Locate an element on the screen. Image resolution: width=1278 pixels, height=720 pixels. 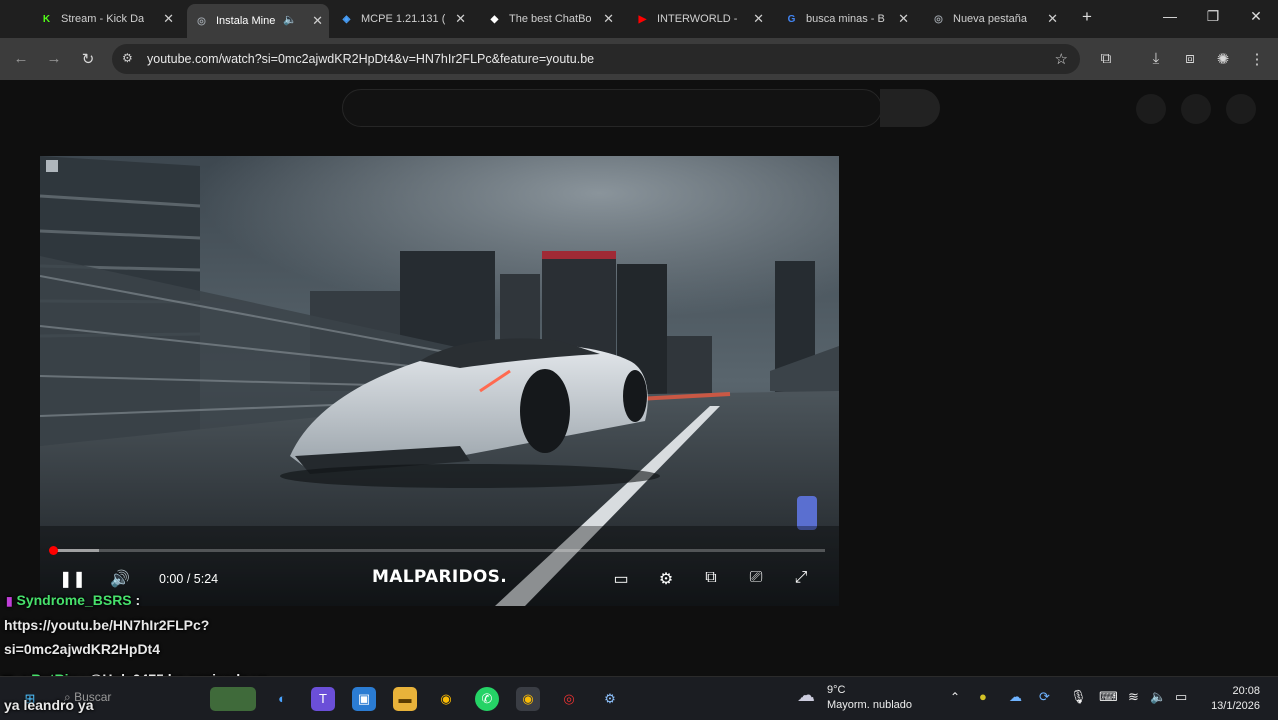
progress-bar is located at coordinates (439, 550).